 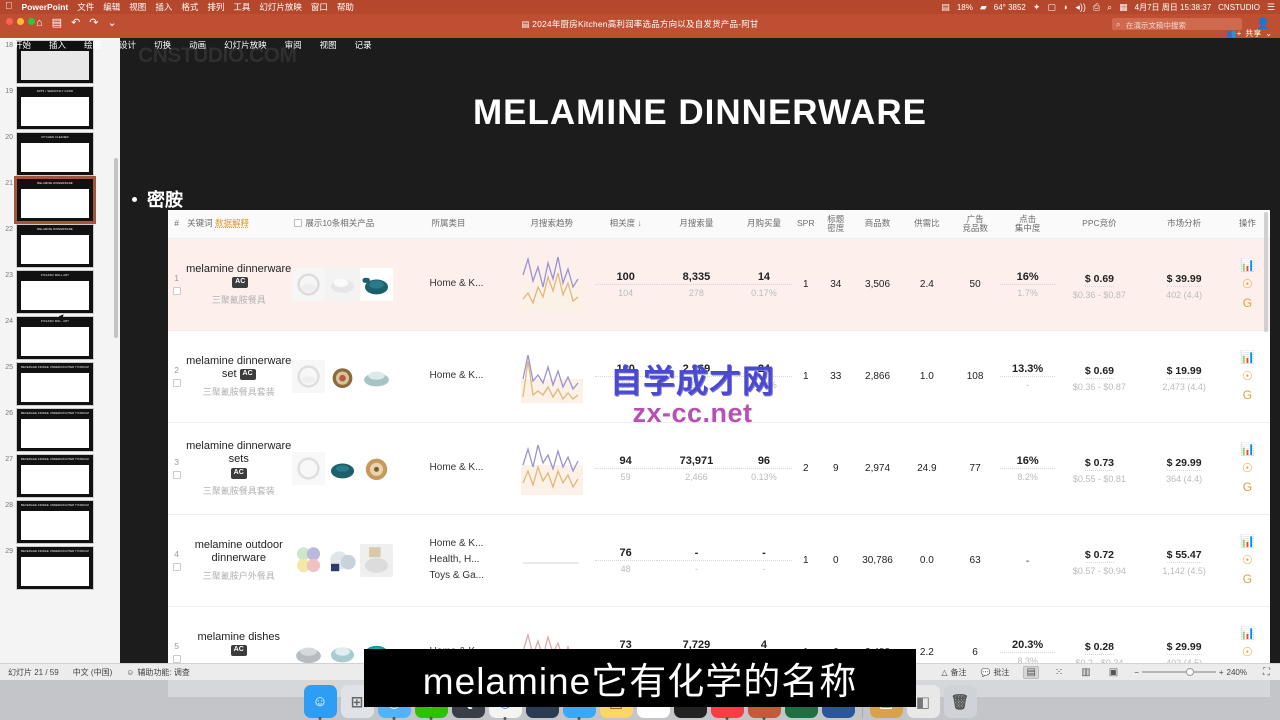 I want to click on menu-file: 文件, so click(x=85, y=7).